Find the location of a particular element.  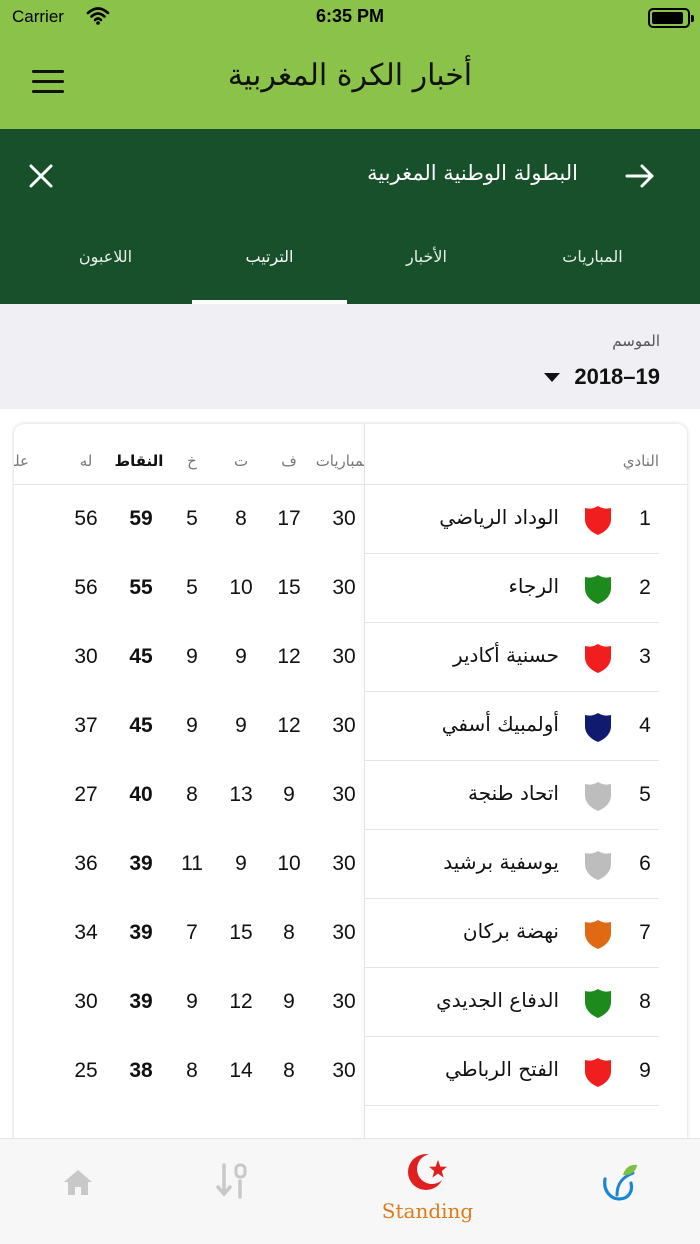

tab-standings: الترتيب is located at coordinates (269, 275).